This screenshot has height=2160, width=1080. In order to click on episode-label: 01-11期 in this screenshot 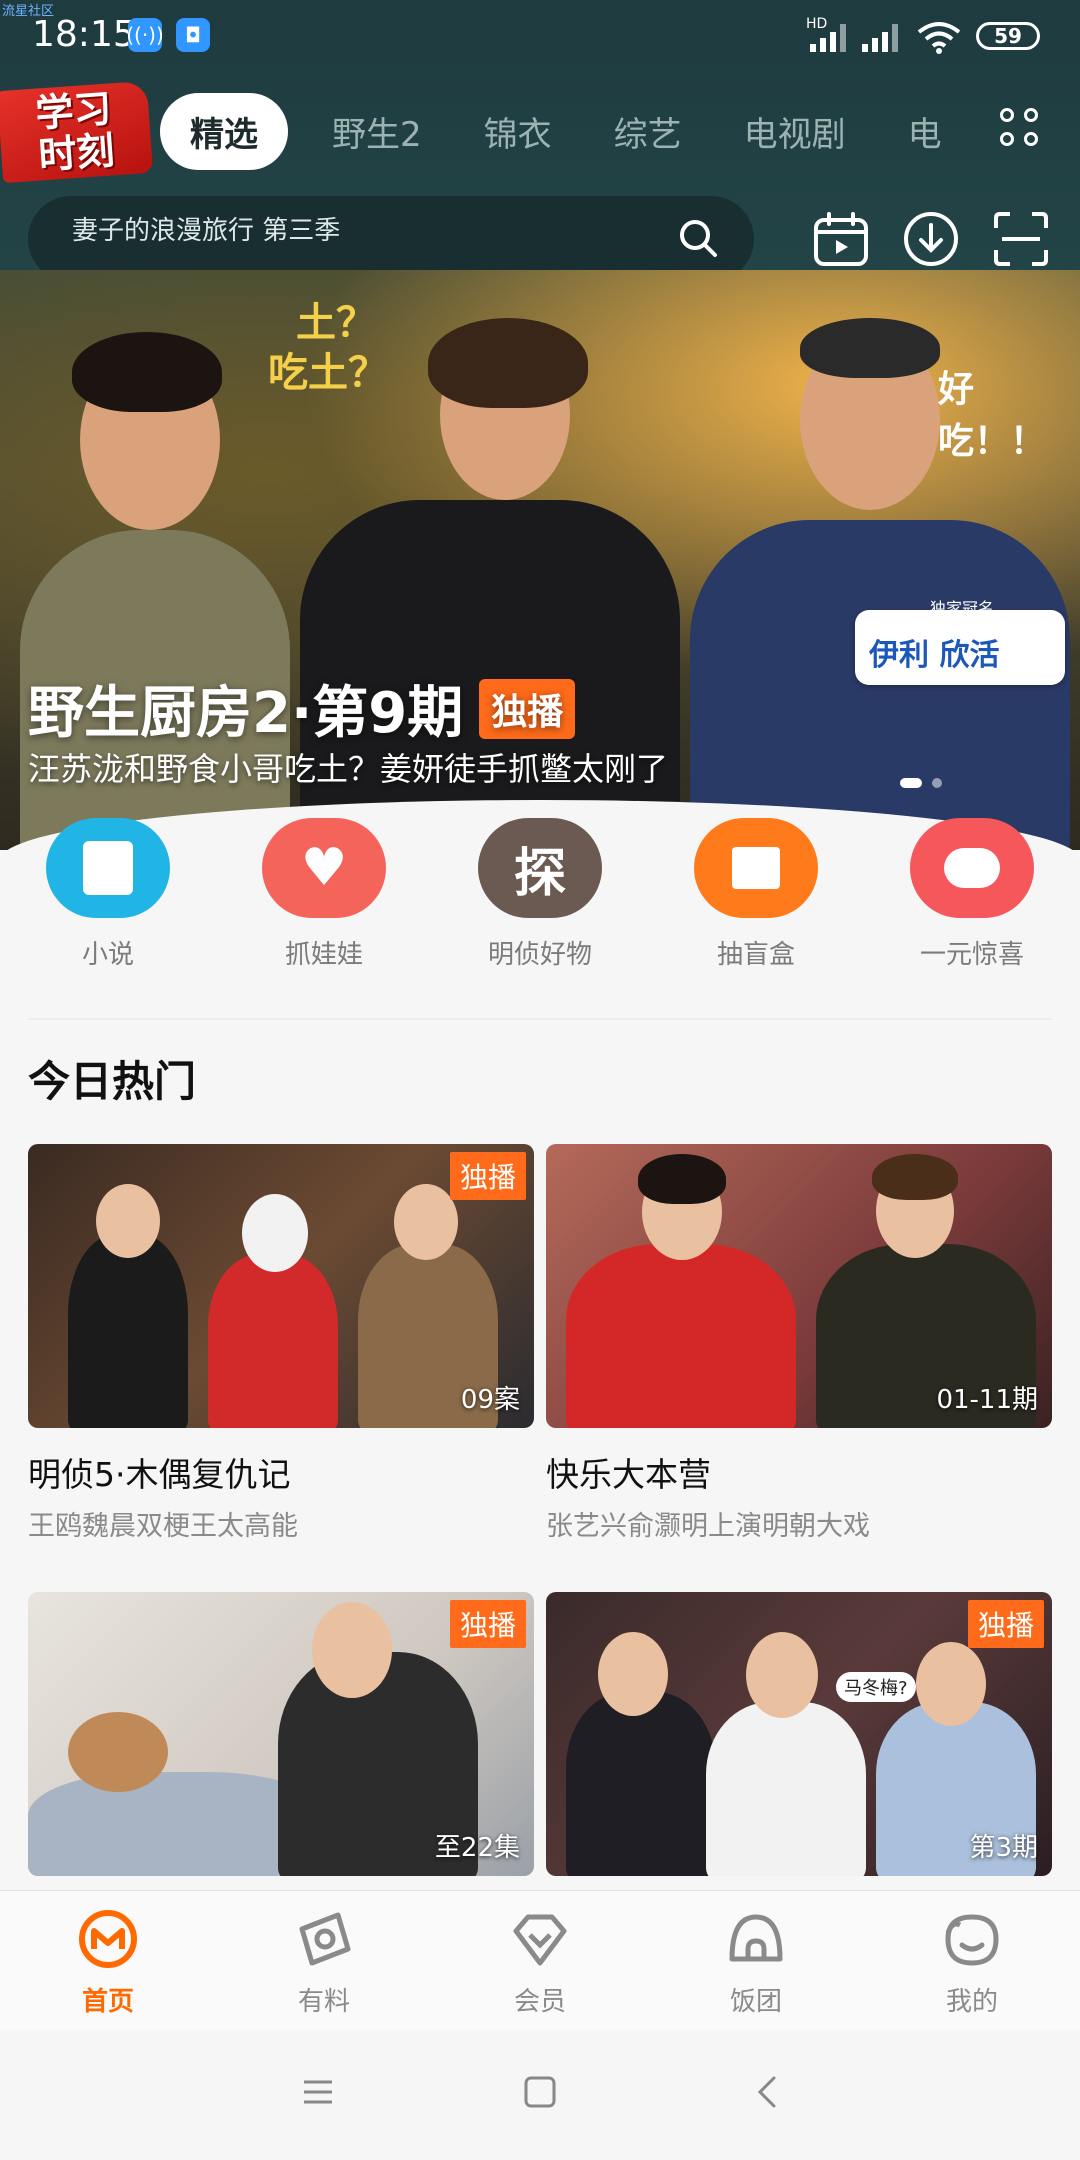, I will do `click(987, 1400)`.